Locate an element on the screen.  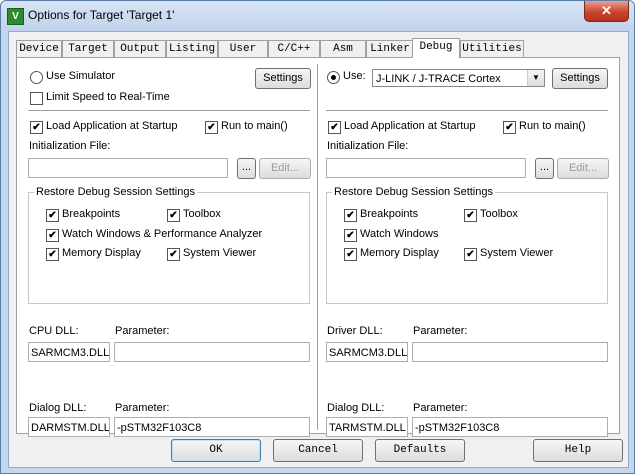
left-memory-checkbox: ✔ is located at coordinates (52, 254).